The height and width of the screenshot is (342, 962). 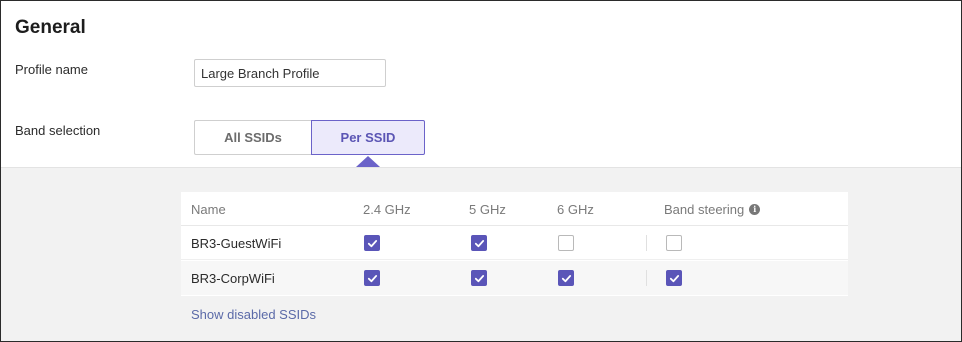 I want to click on band-selection-label: Band selection, so click(x=58, y=130).